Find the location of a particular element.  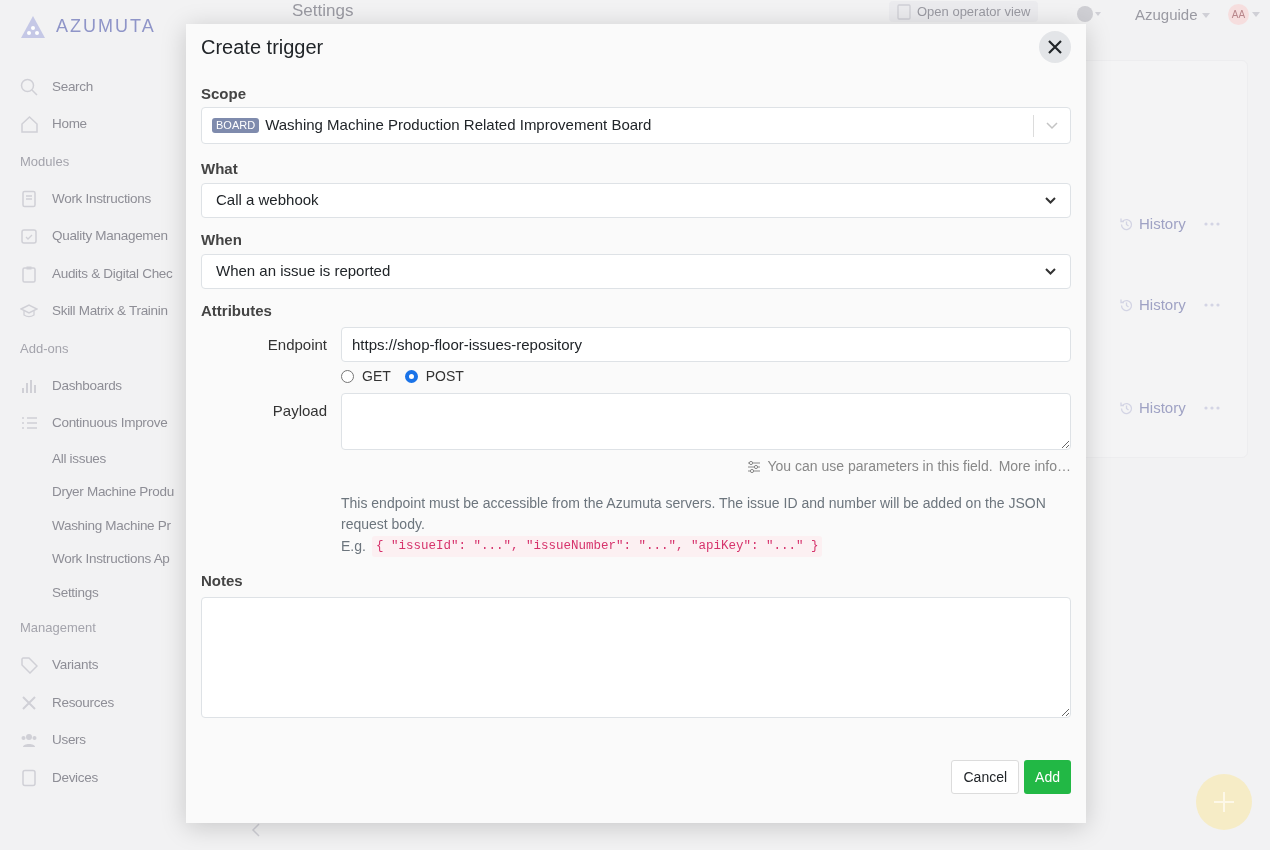

close-button is located at coordinates (1055, 46).